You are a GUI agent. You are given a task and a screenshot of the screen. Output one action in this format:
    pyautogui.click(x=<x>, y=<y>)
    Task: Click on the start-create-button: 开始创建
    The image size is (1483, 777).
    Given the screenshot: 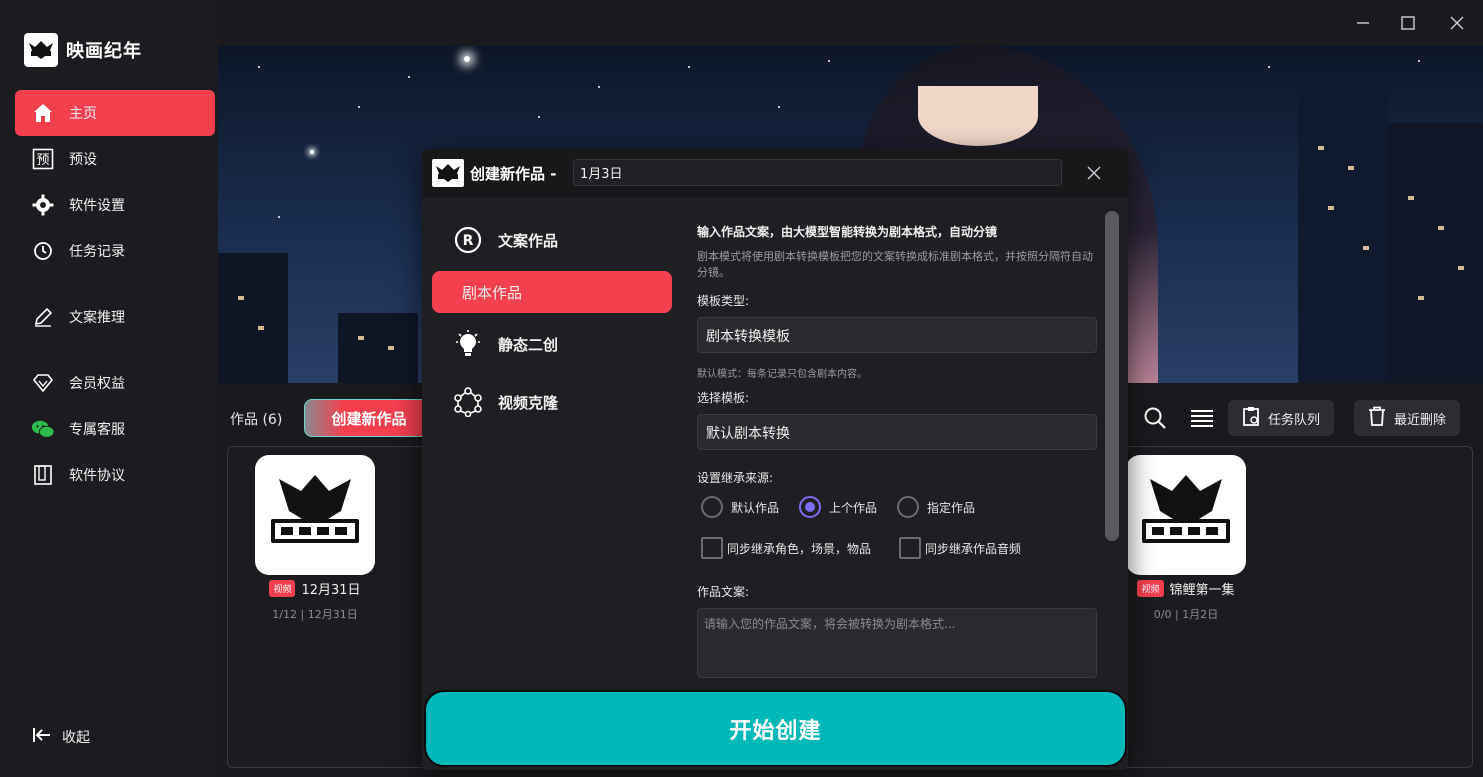 What is the action you would take?
    pyautogui.click(x=775, y=728)
    